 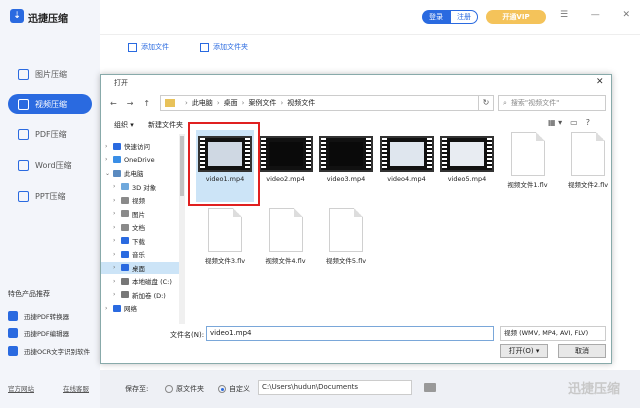 I want to click on file-name: video2.mp4, so click(x=285, y=179).